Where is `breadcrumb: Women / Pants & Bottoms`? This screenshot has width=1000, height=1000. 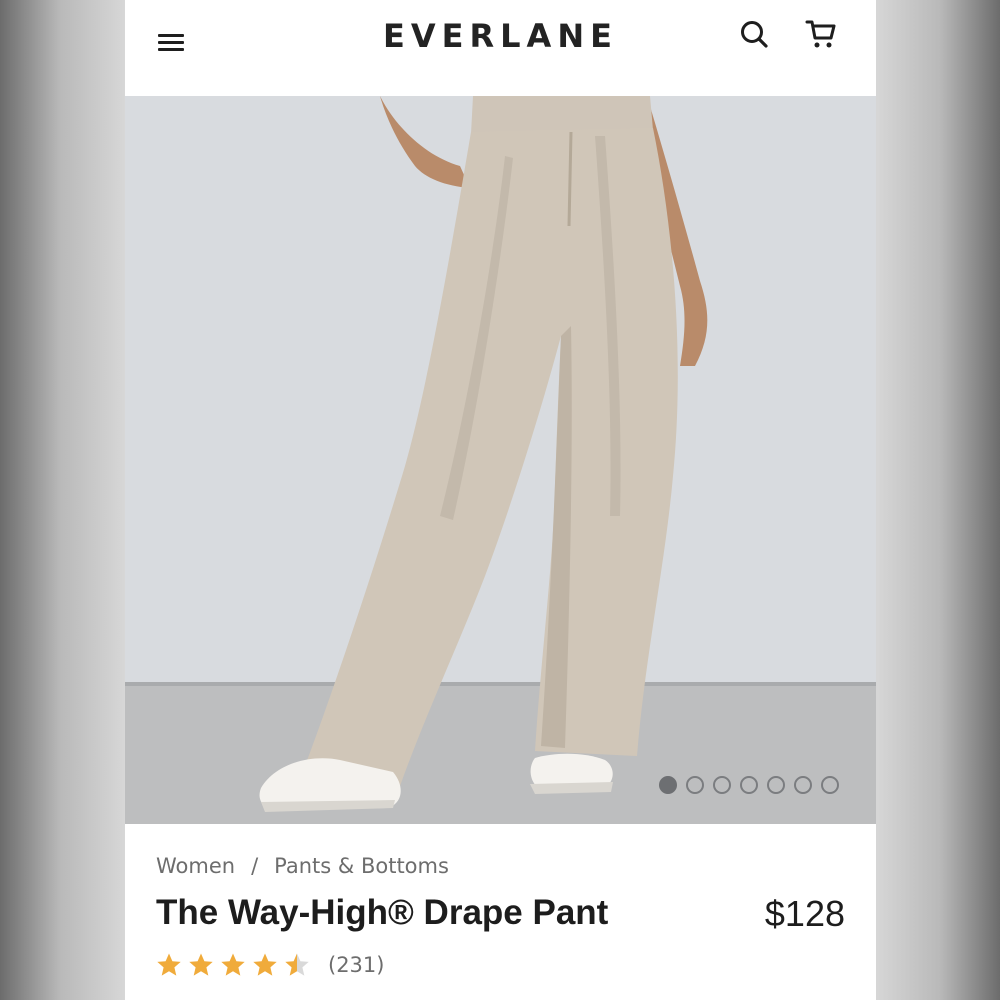
breadcrumb: Women / Pants & Bottoms is located at coordinates (302, 866).